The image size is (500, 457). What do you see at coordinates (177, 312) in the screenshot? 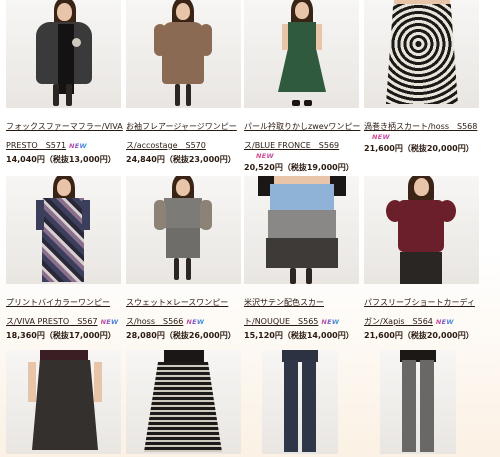
I see `product-title-link: スウェット×レースワンピース/hoss S566` at bounding box center [177, 312].